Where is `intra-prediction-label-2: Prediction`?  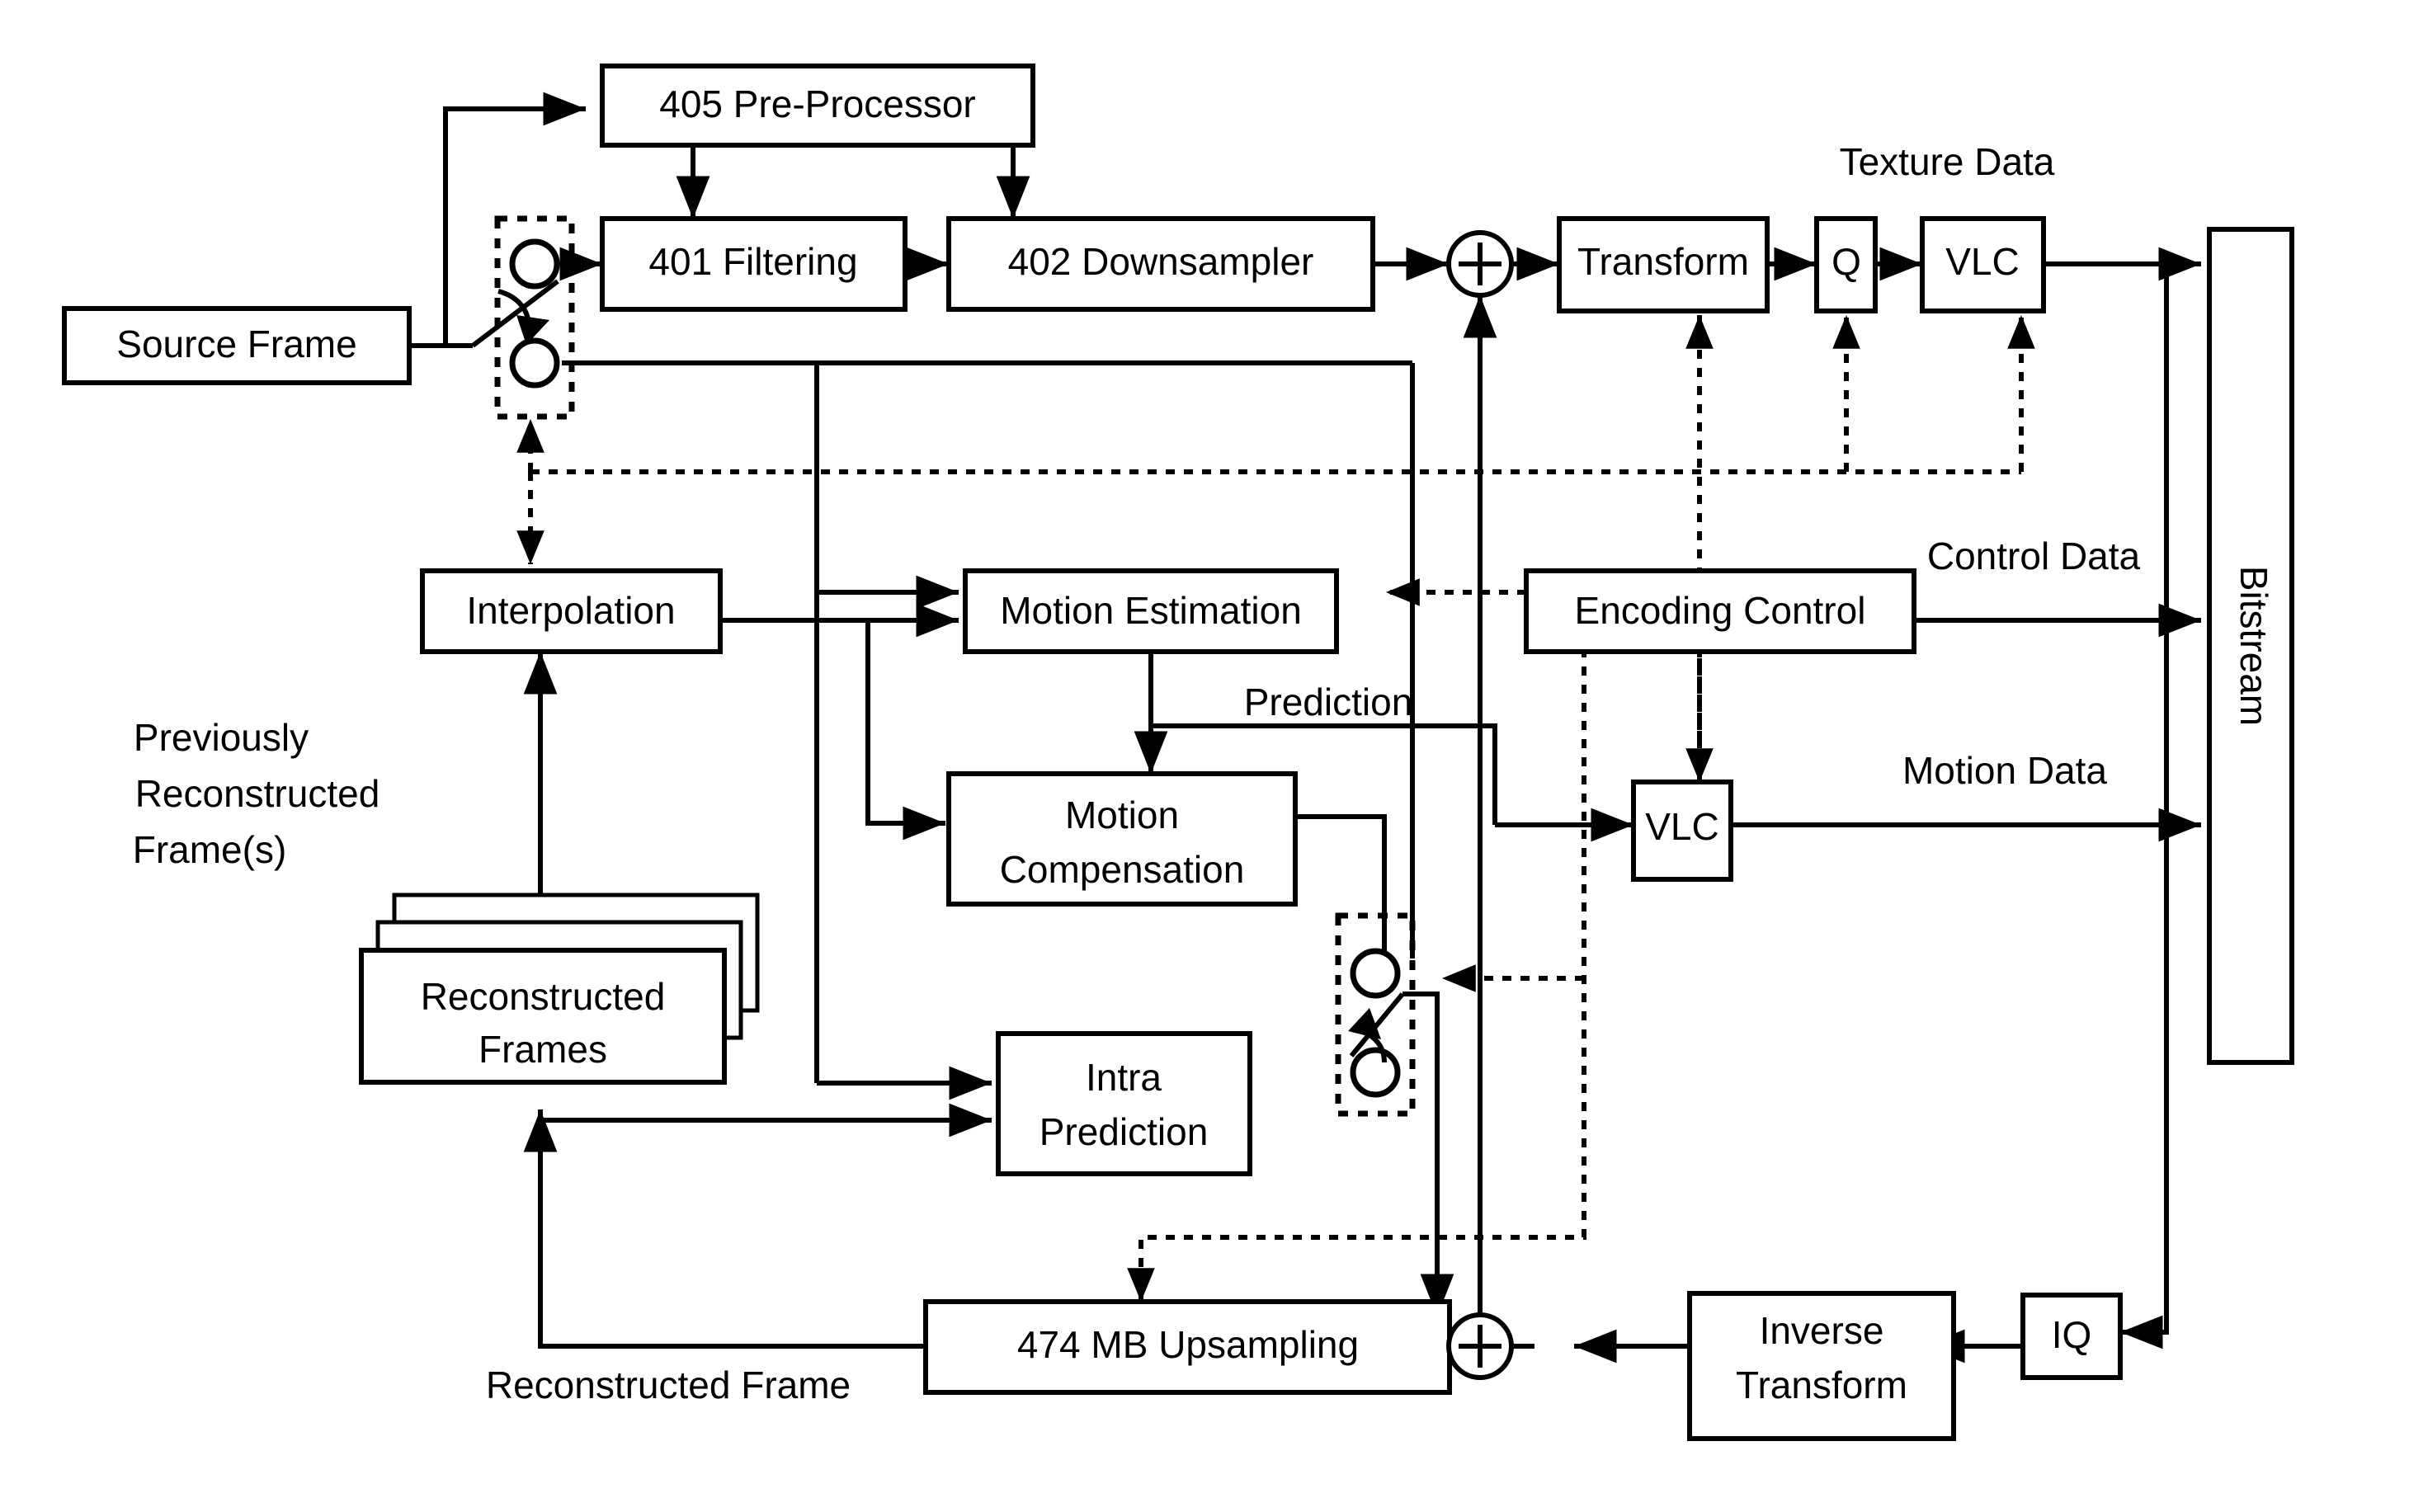
intra-prediction-label-2: Prediction is located at coordinates (1124, 1131).